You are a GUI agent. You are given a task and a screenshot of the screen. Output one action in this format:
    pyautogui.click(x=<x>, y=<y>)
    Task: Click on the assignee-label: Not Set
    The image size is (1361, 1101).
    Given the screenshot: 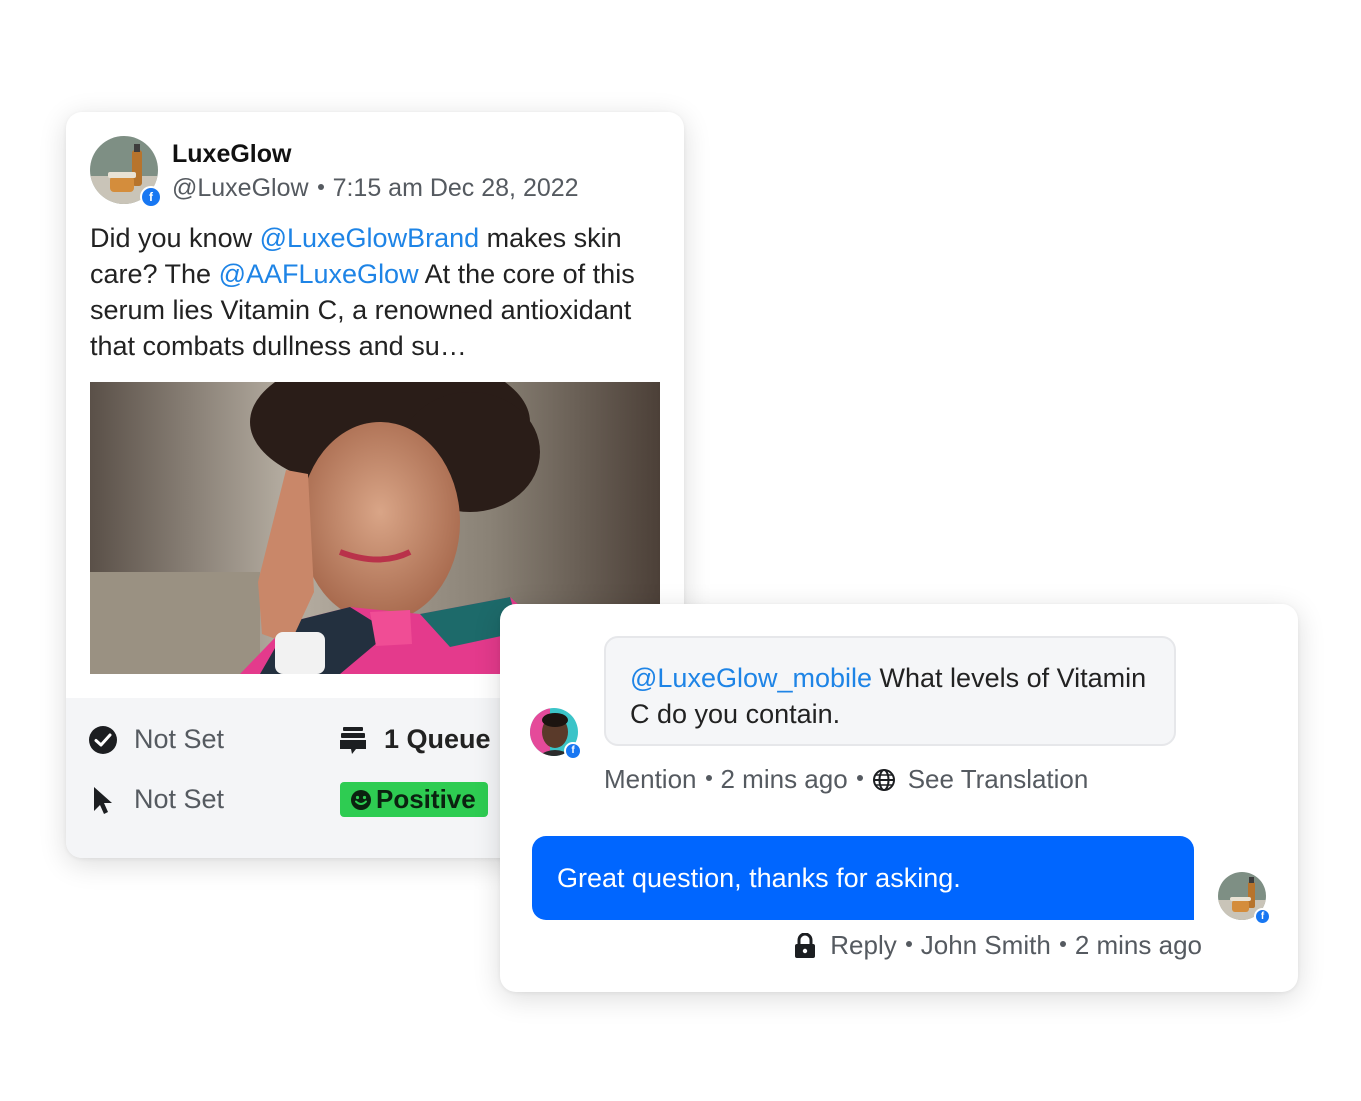 What is the action you would take?
    pyautogui.click(x=179, y=799)
    